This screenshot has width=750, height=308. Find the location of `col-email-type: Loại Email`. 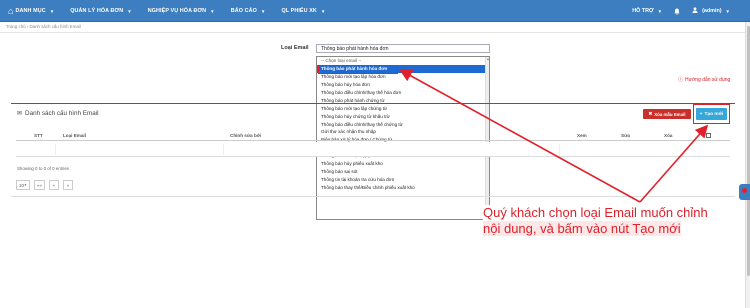

col-email-type: Loại Email is located at coordinates (74, 135).